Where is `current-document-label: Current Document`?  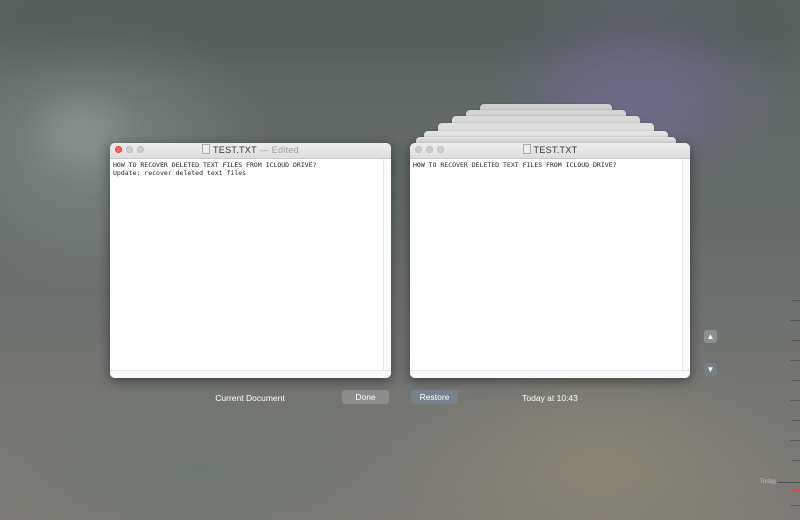 current-document-label: Current Document is located at coordinates (250, 398).